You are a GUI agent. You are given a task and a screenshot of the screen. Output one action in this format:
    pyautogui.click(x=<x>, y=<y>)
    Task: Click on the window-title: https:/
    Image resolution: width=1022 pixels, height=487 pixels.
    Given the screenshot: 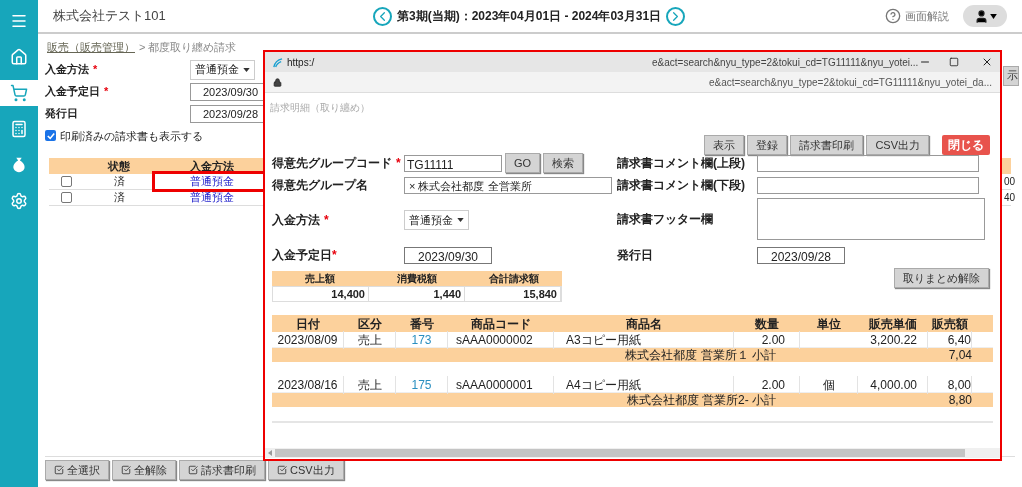 What is the action you would take?
    pyautogui.click(x=301, y=62)
    